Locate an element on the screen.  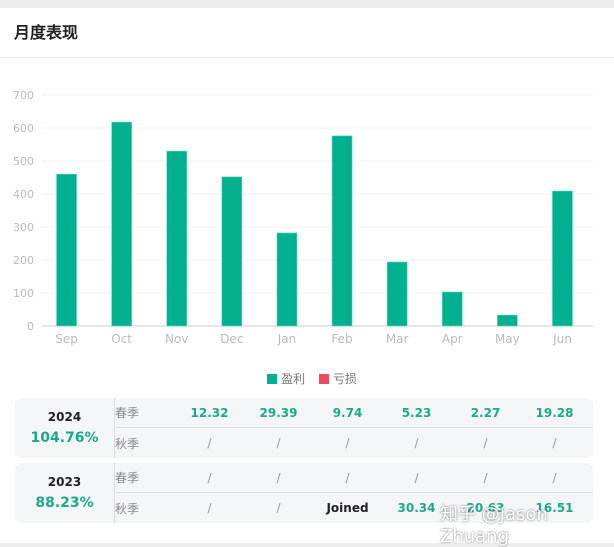
legend-swatch-profit is located at coordinates (272, 378).